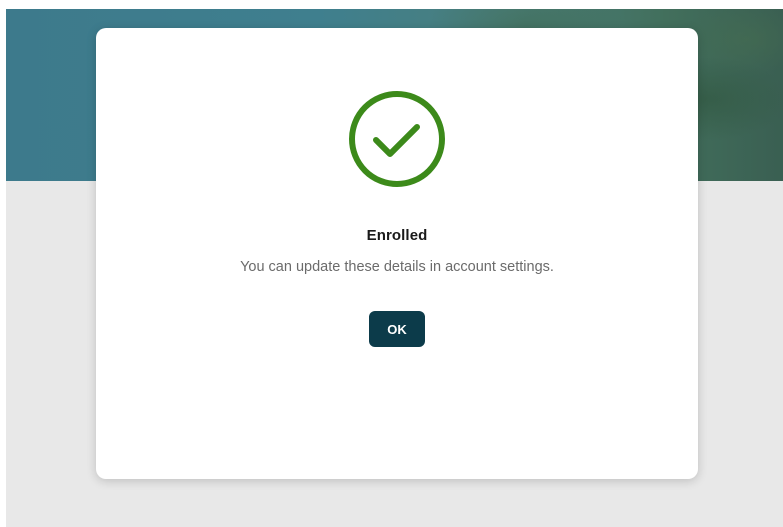  Describe the element at coordinates (397, 139) in the screenshot. I see `check-circle-icon` at that location.